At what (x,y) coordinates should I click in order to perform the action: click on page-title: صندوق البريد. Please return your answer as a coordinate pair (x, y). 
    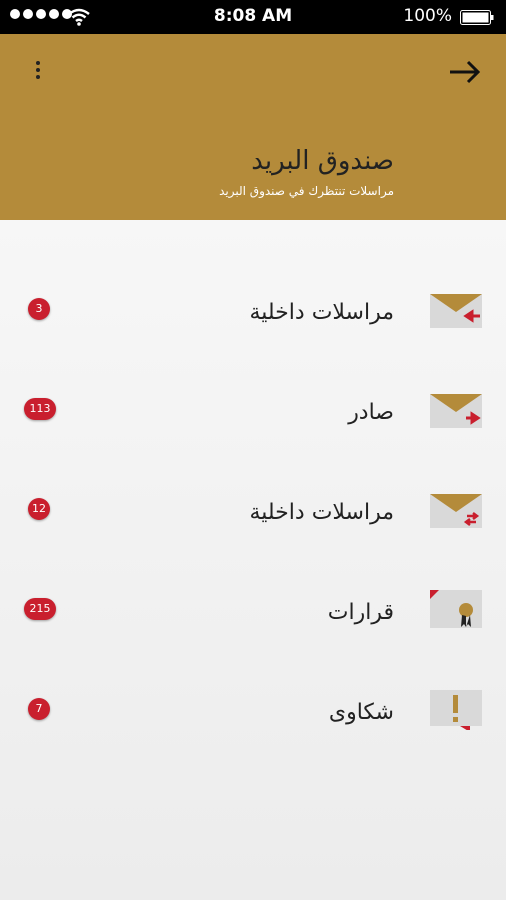
    Looking at the image, I should click on (322, 161).